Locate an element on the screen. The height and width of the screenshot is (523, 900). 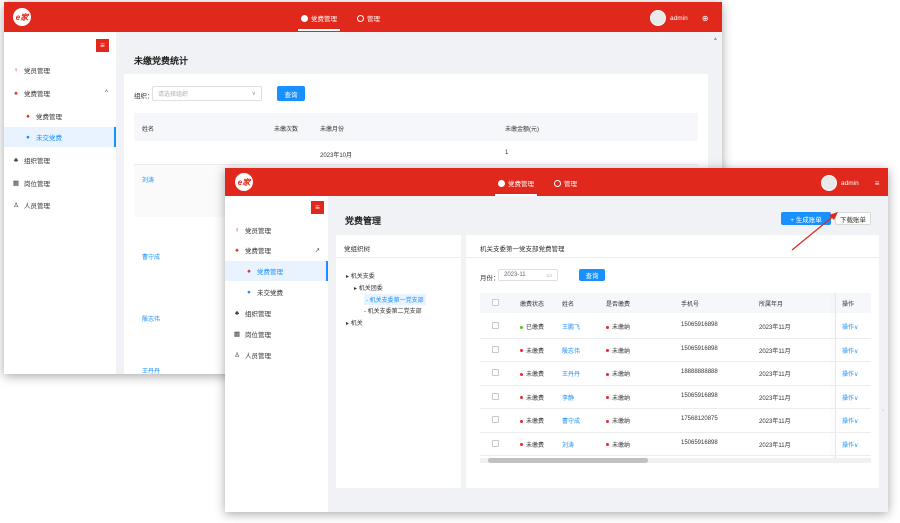
tree-node-label: 机关团委 is located at coordinates (370, 289).